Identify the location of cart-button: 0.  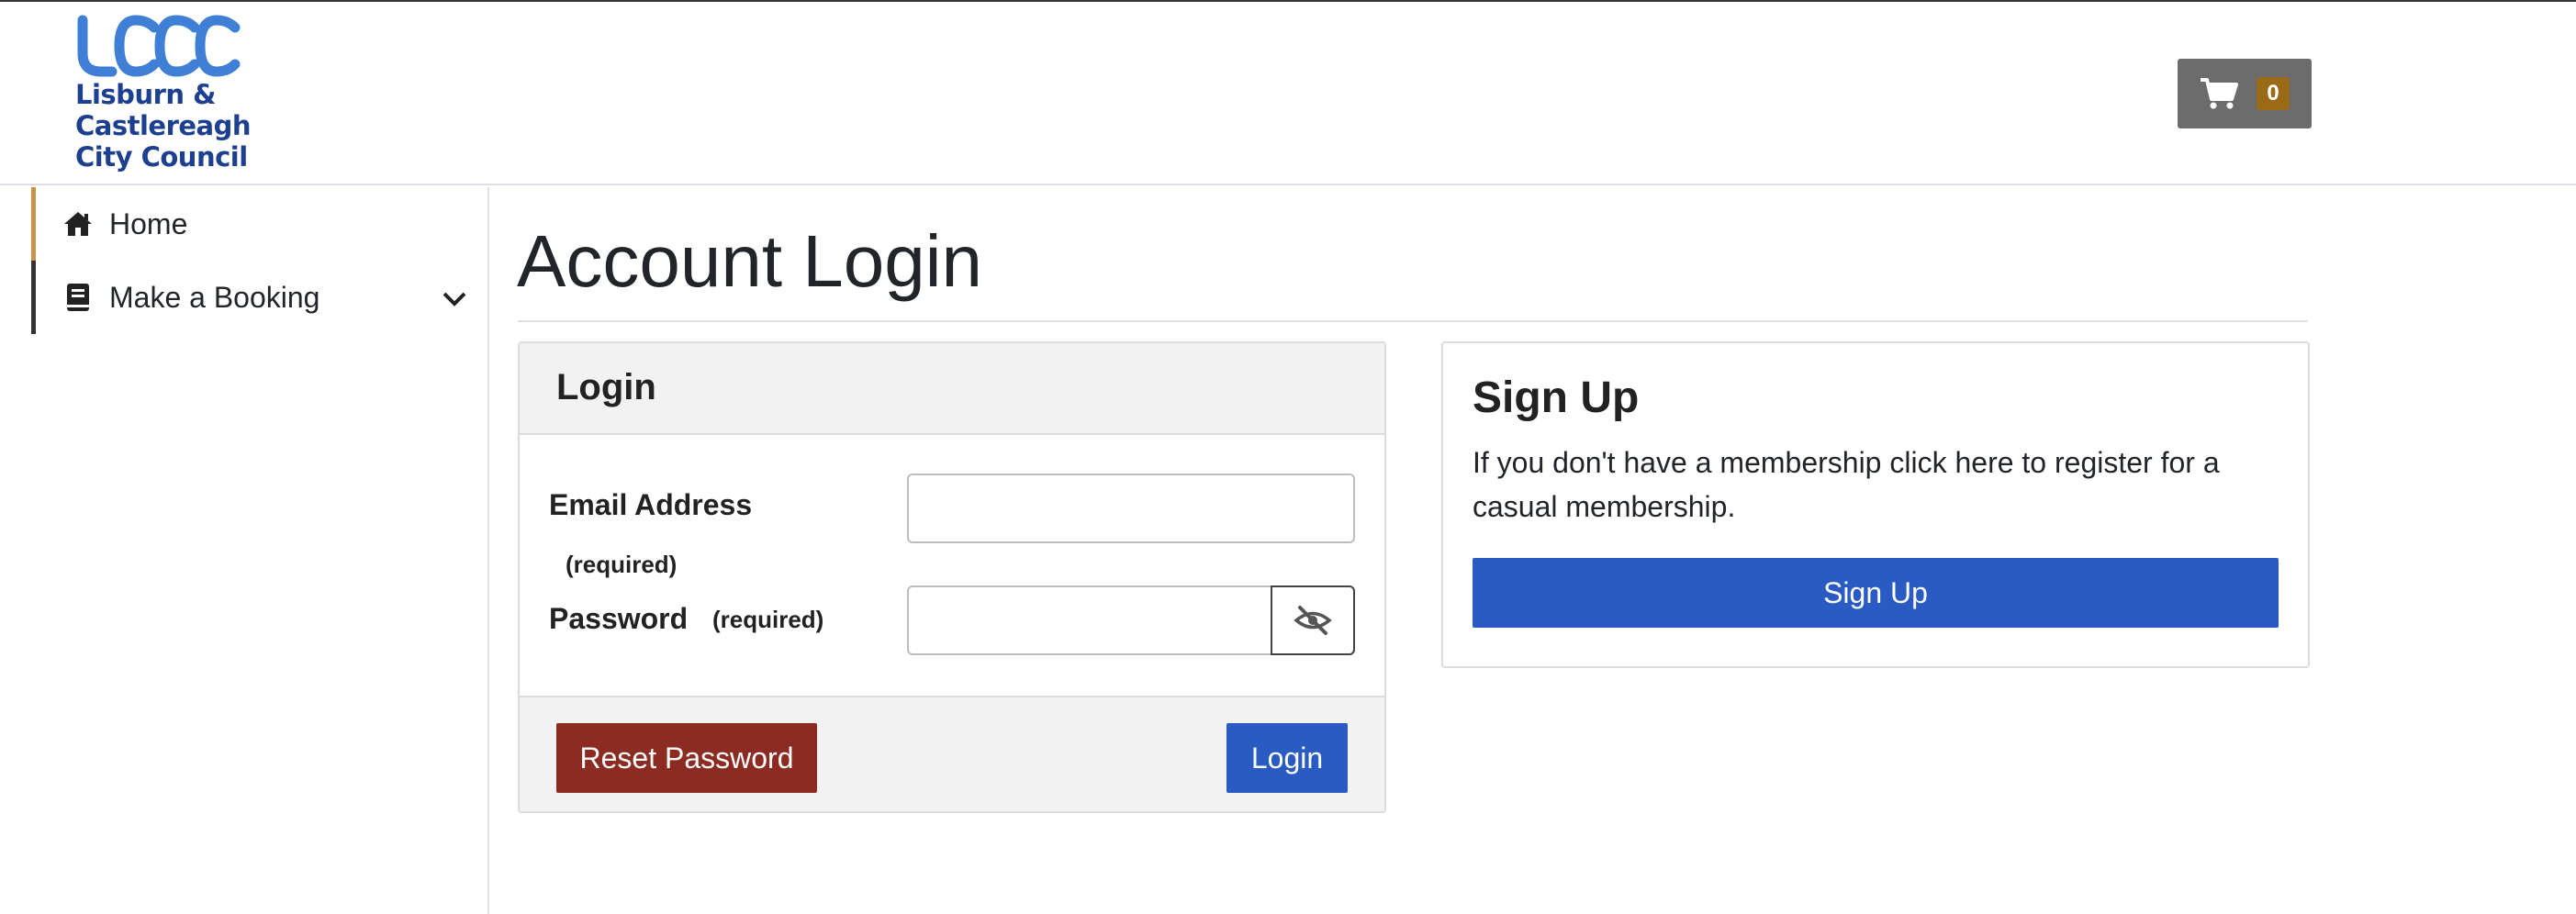
(2245, 93).